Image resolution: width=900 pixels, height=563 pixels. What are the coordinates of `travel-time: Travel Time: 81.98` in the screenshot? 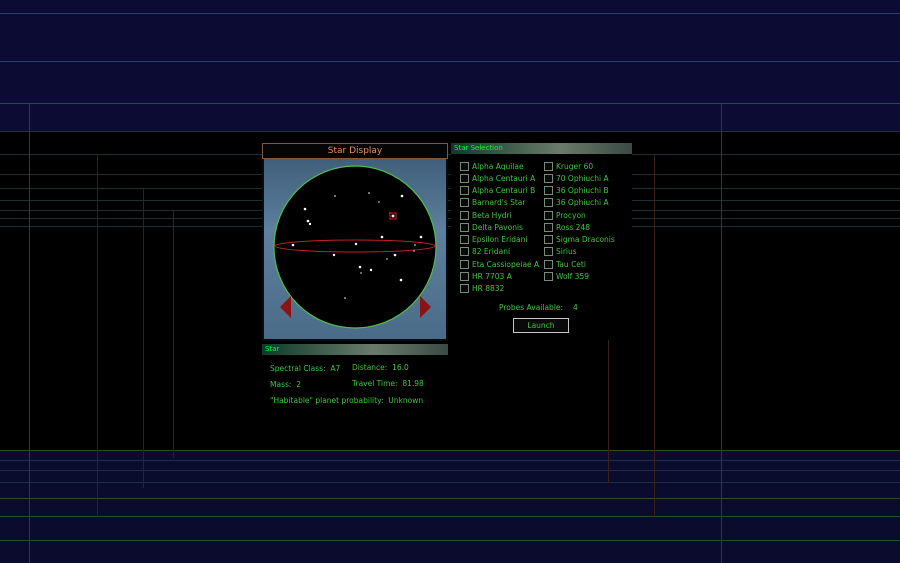 It's located at (388, 383).